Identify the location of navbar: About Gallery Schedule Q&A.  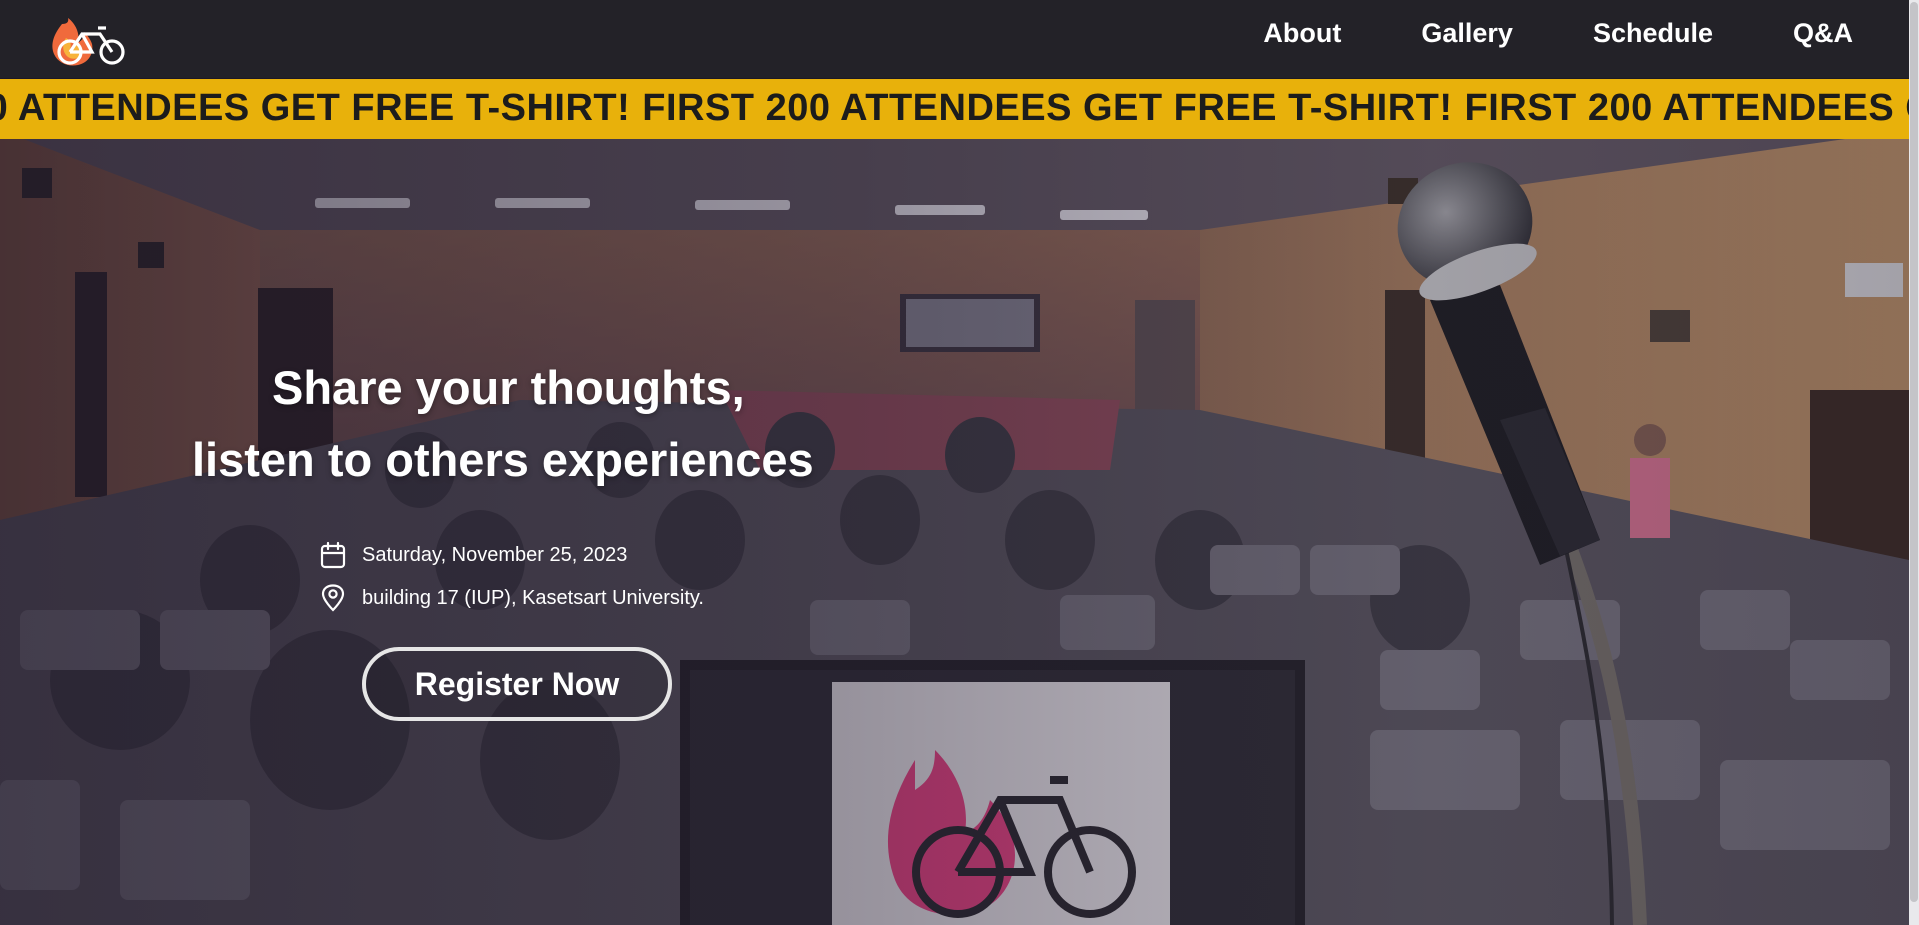
(954, 39).